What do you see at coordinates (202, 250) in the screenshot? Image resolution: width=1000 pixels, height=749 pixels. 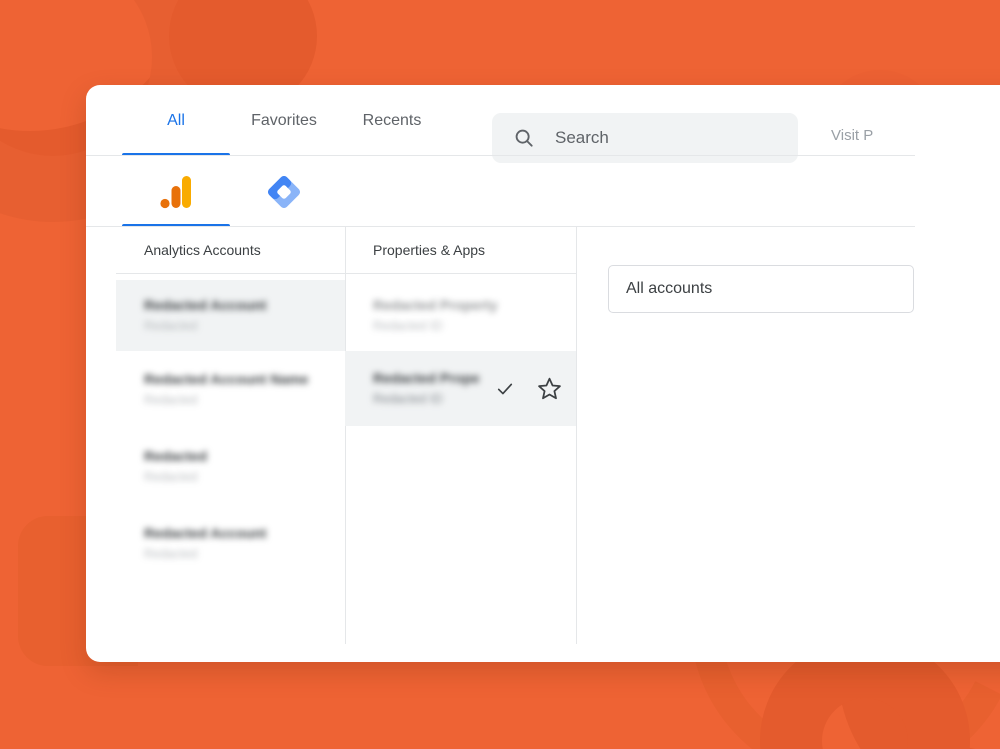 I see `column-header-accounts: Analytics Accounts` at bounding box center [202, 250].